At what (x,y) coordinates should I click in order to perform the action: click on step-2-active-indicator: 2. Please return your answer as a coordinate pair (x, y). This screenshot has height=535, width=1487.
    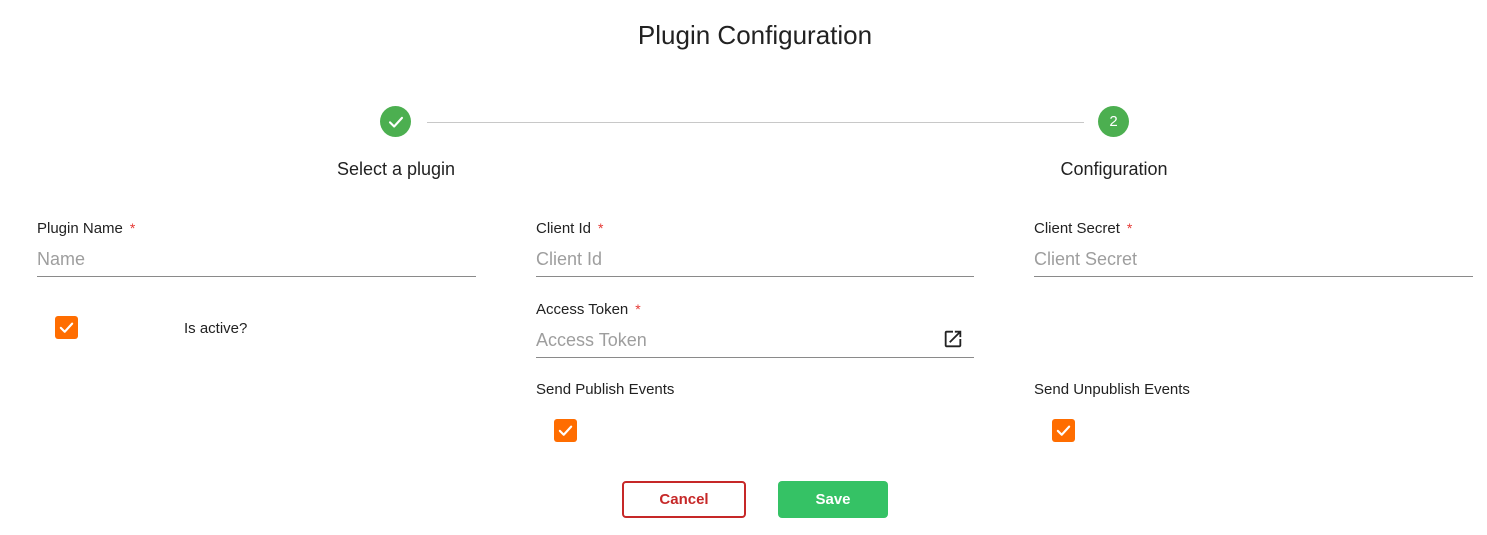
    Looking at the image, I should click on (1113, 121).